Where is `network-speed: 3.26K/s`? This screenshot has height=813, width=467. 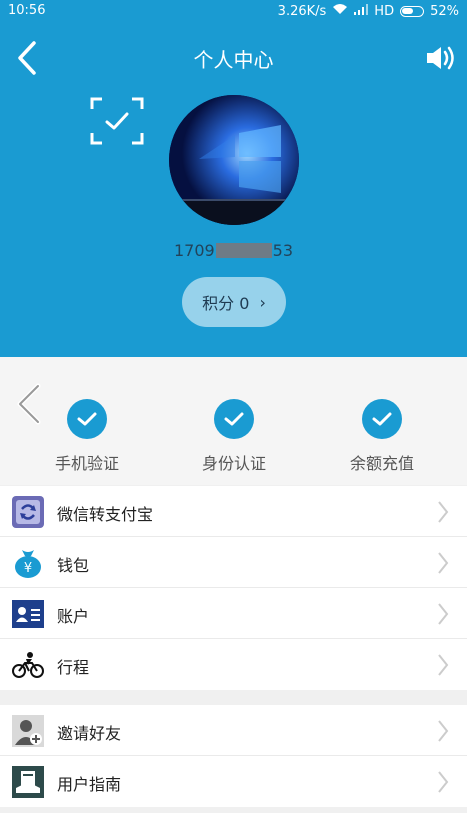
network-speed: 3.26K/s is located at coordinates (302, 11).